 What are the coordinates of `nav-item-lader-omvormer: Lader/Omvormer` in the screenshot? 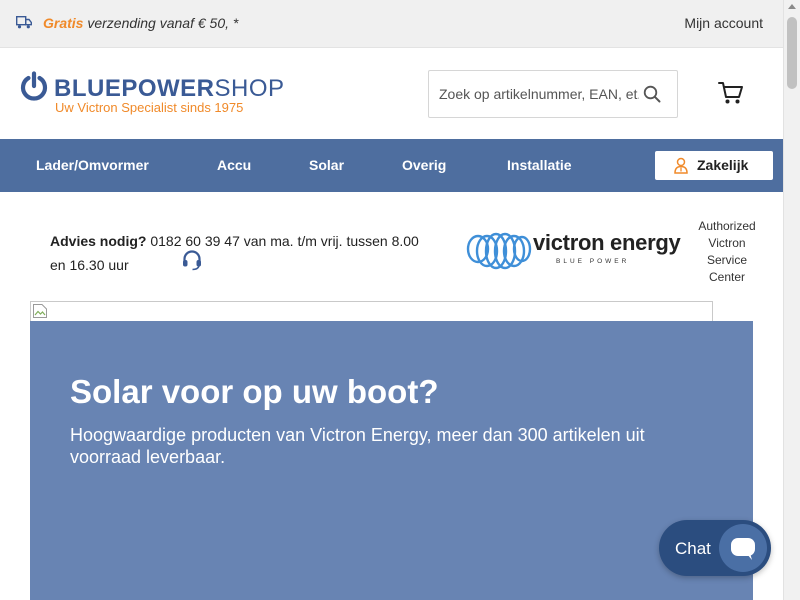 It's located at (92, 165).